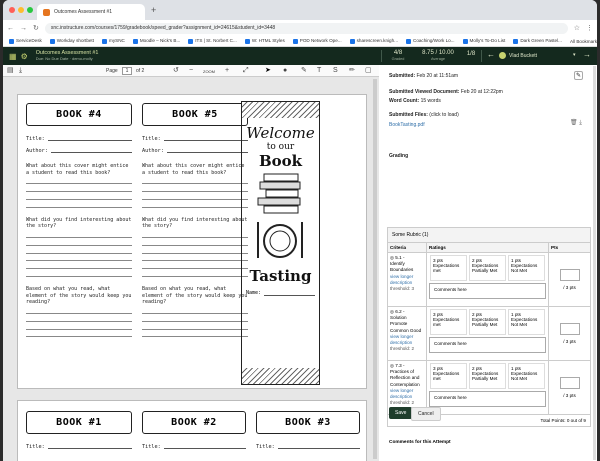  I want to click on student-name: Vlad Buckett, so click(523, 56).